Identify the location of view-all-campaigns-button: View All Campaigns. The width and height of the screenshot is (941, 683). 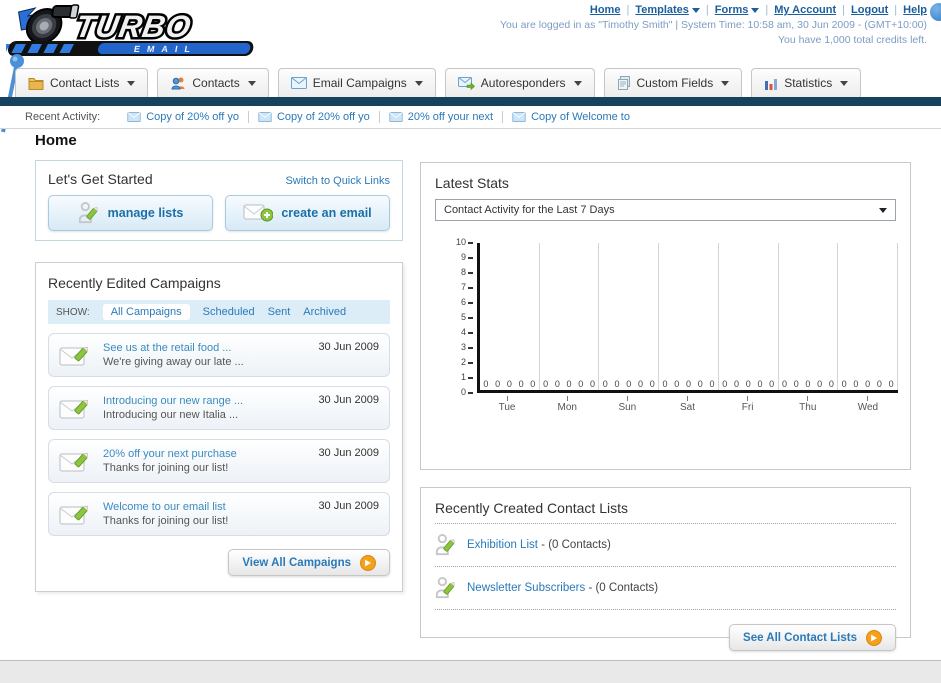
(309, 562).